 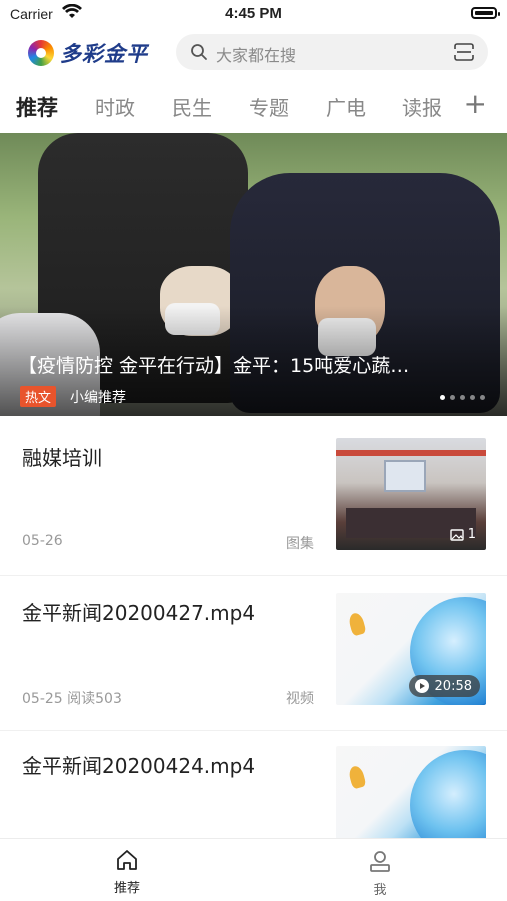 What do you see at coordinates (332, 52) in the screenshot?
I see `search-bar: 大家都在搜` at bounding box center [332, 52].